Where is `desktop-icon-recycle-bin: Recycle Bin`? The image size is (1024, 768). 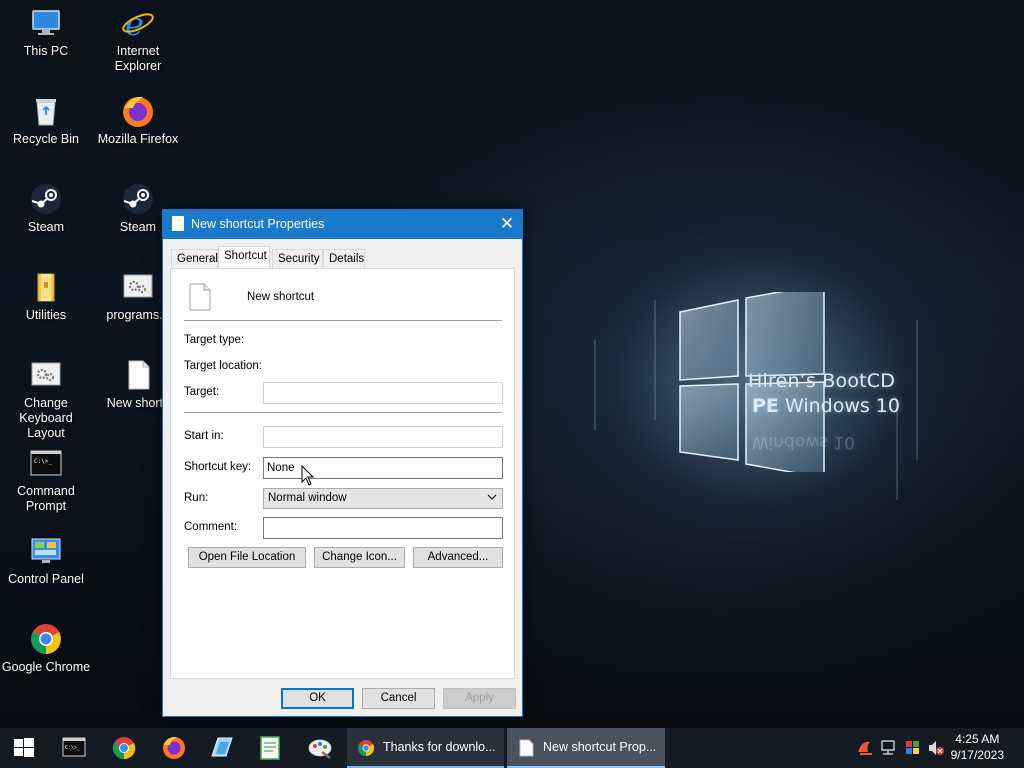 desktop-icon-recycle-bin: Recycle Bin is located at coordinates (46, 120).